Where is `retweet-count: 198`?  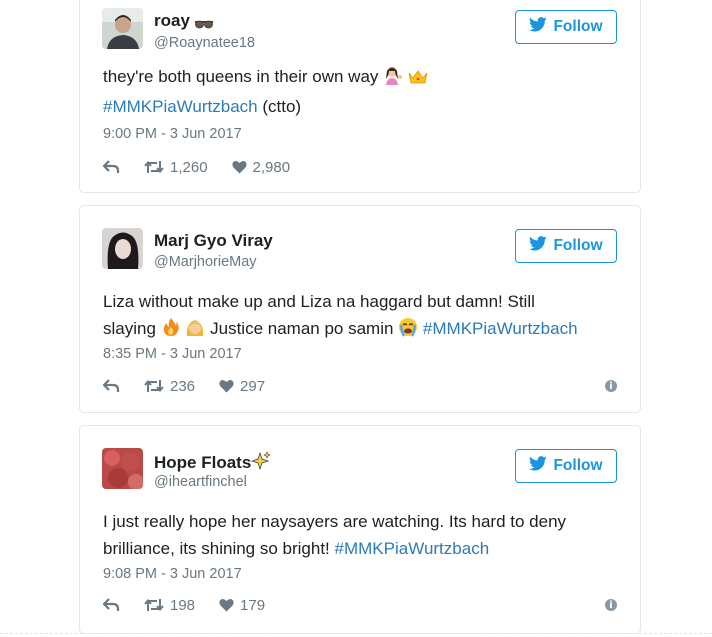 retweet-count: 198 is located at coordinates (183, 605).